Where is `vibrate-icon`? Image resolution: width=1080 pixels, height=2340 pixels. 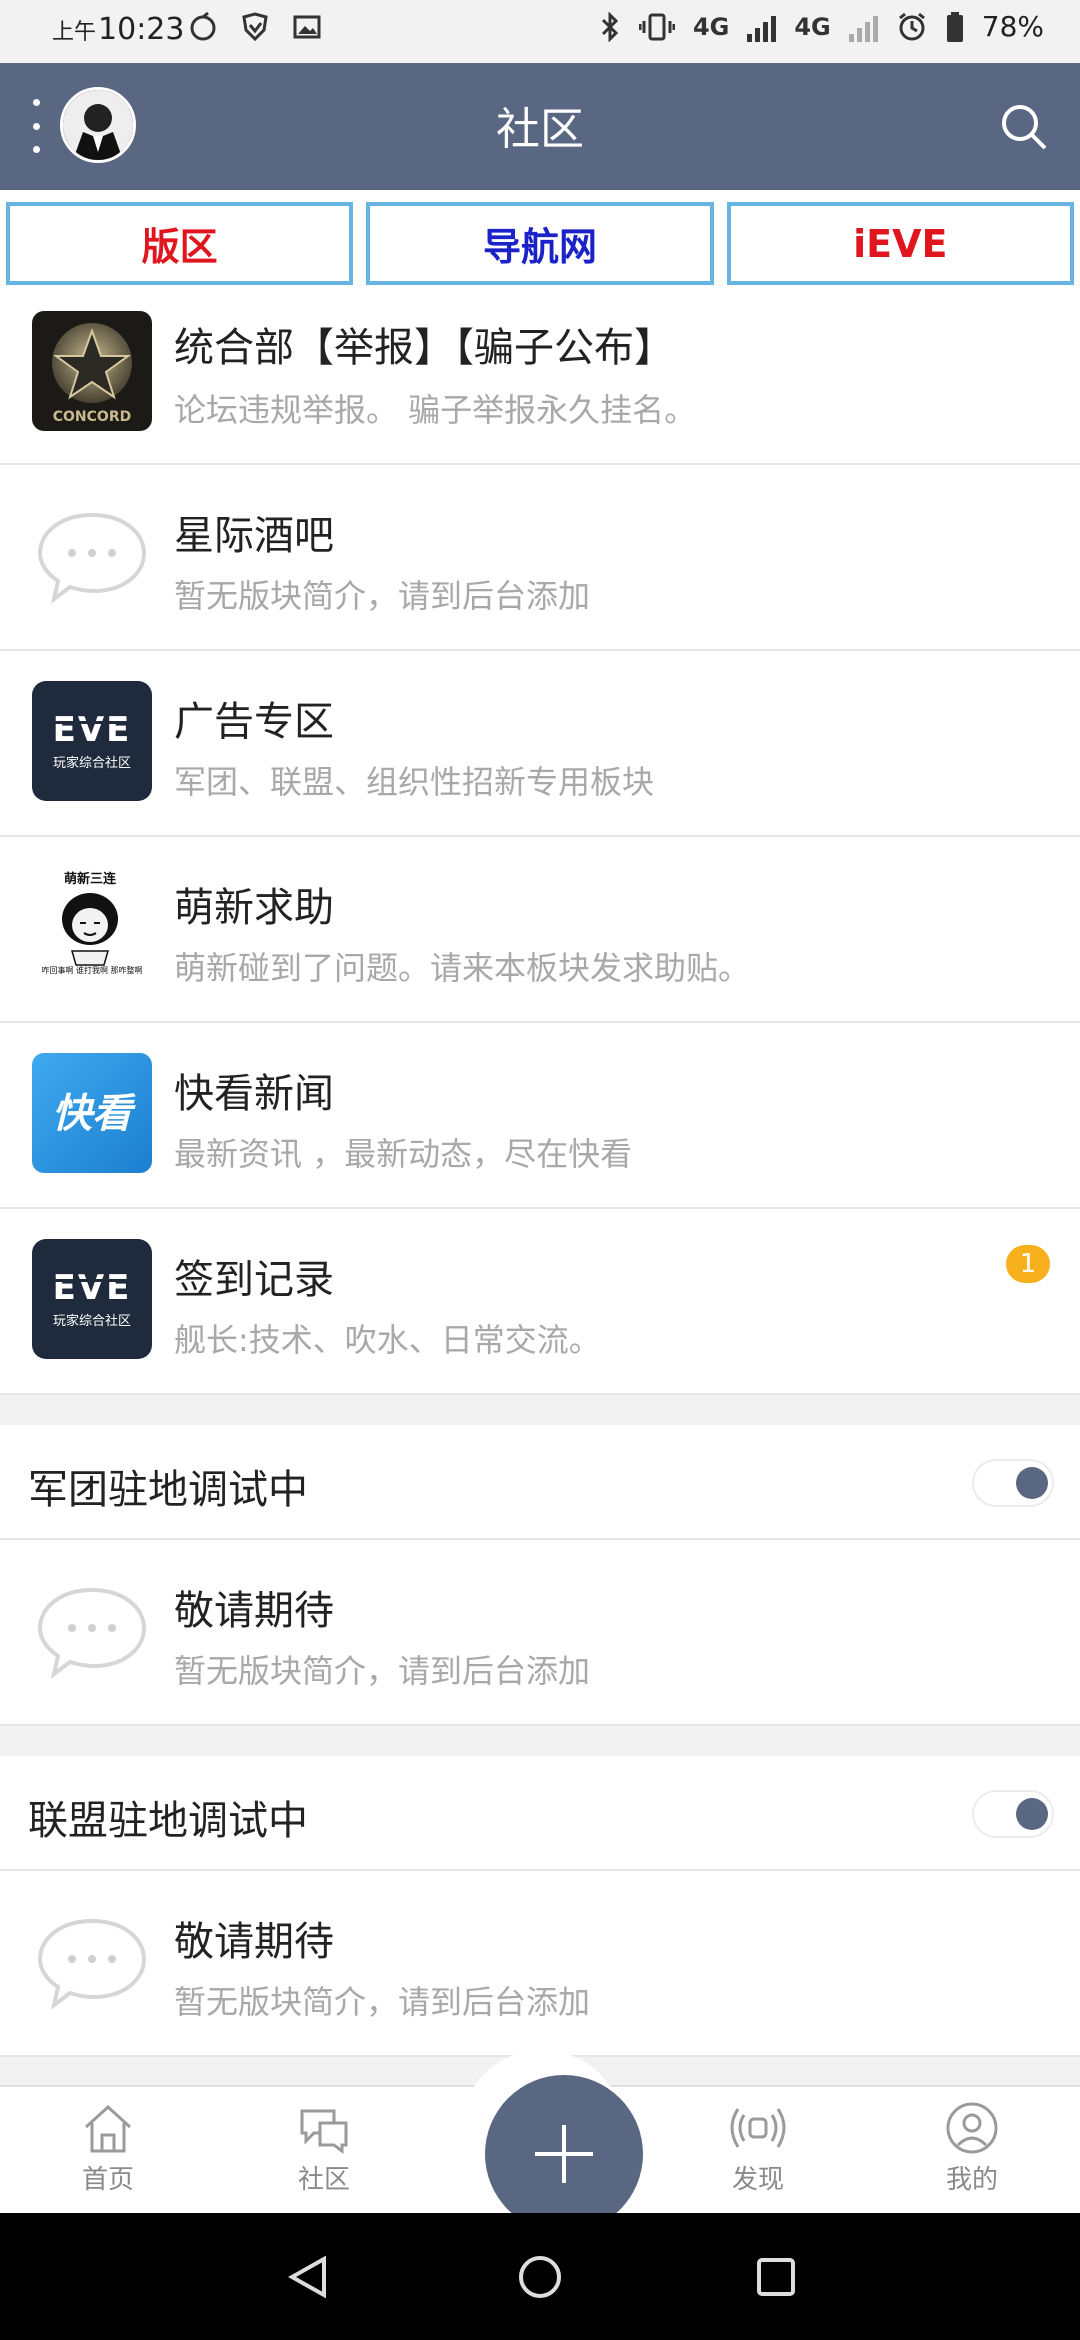 vibrate-icon is located at coordinates (656, 26).